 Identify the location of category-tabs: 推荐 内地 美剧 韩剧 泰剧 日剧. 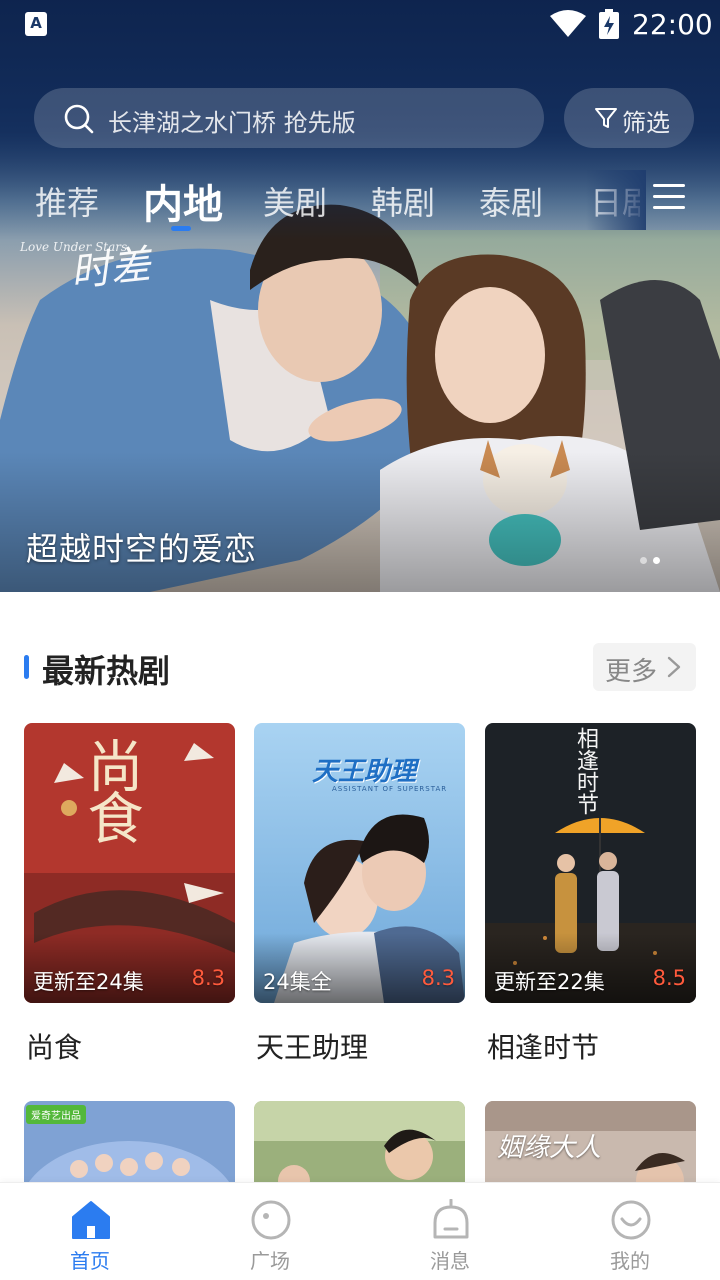
(320, 200).